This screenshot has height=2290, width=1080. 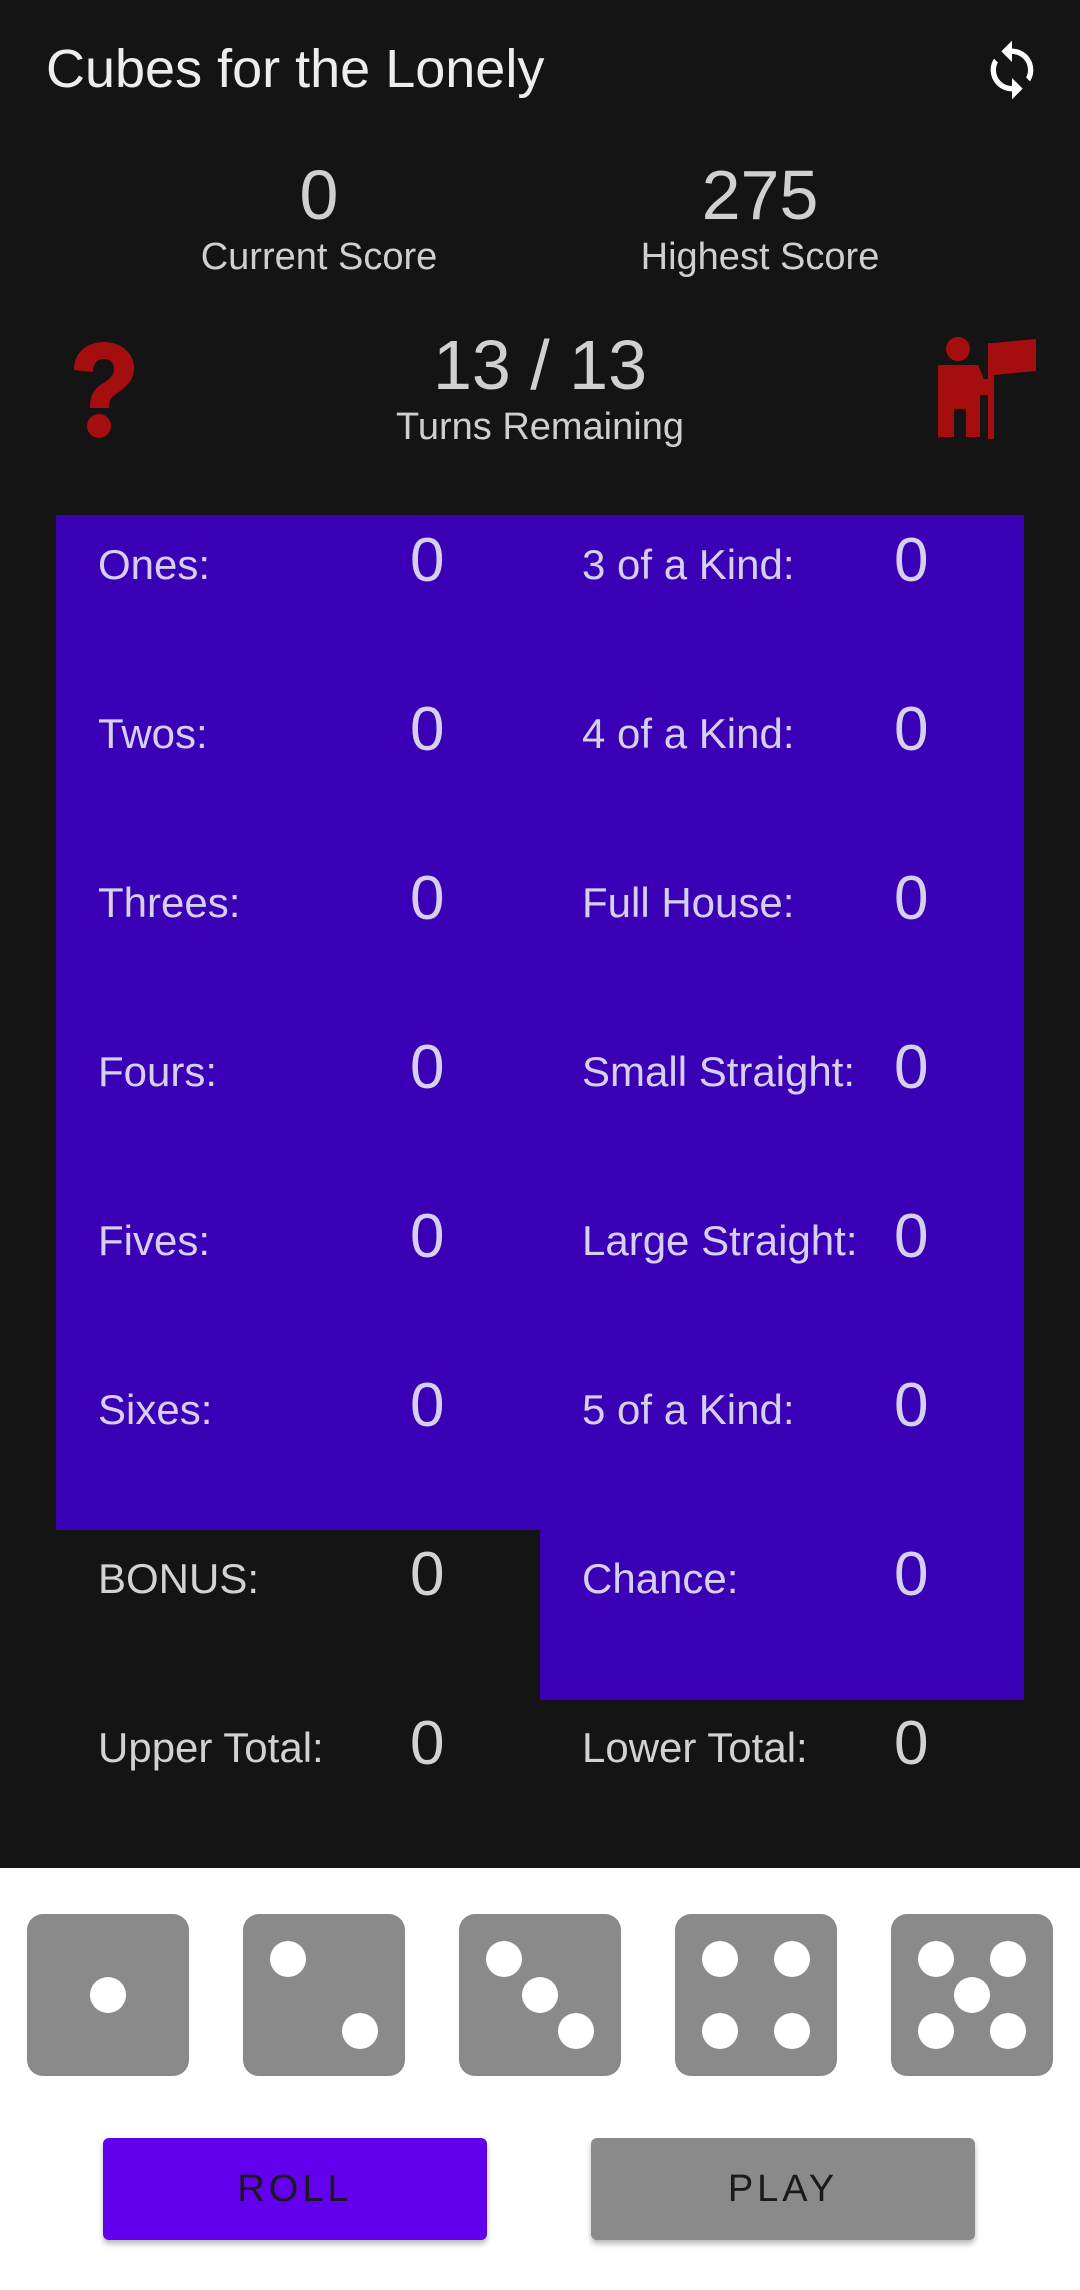 I want to click on lower-total-value: 0, so click(x=911, y=1743).